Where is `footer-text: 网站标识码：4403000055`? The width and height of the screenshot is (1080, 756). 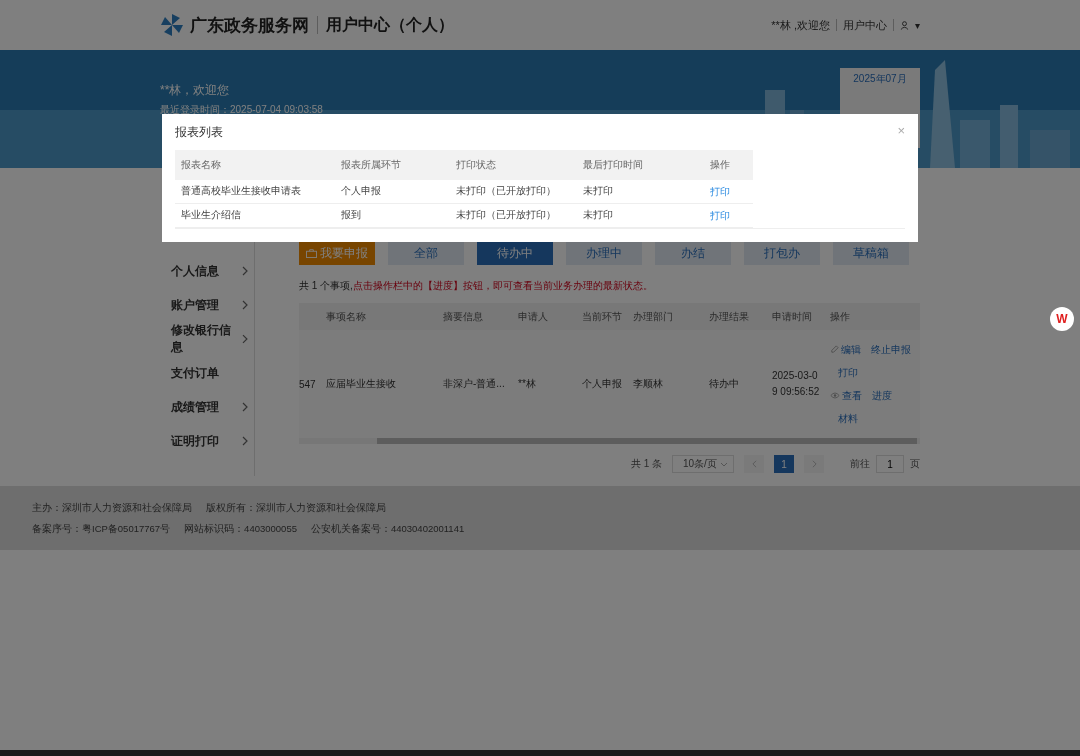
footer-text: 网站标识码：4403000055 is located at coordinates (240, 529).